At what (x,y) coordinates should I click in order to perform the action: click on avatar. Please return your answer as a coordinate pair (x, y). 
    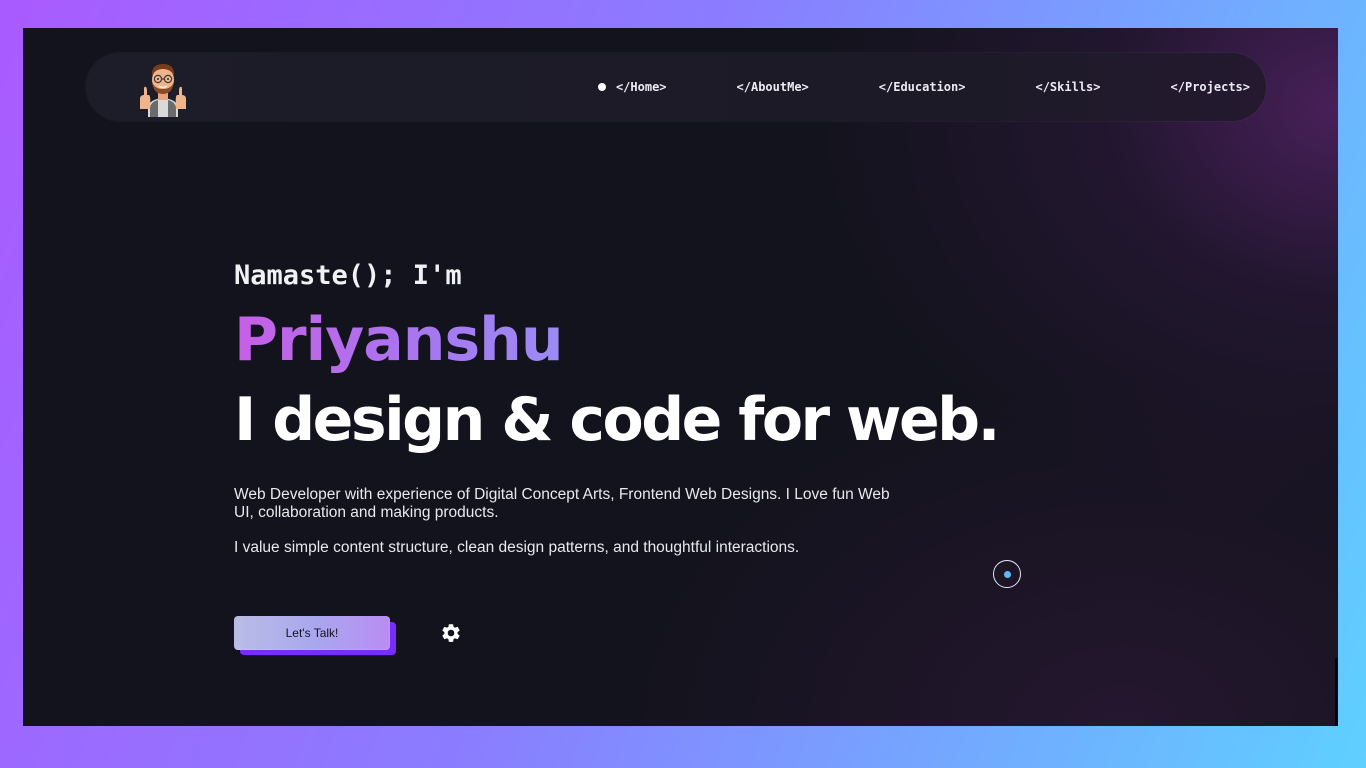
    Looking at the image, I should click on (163, 89).